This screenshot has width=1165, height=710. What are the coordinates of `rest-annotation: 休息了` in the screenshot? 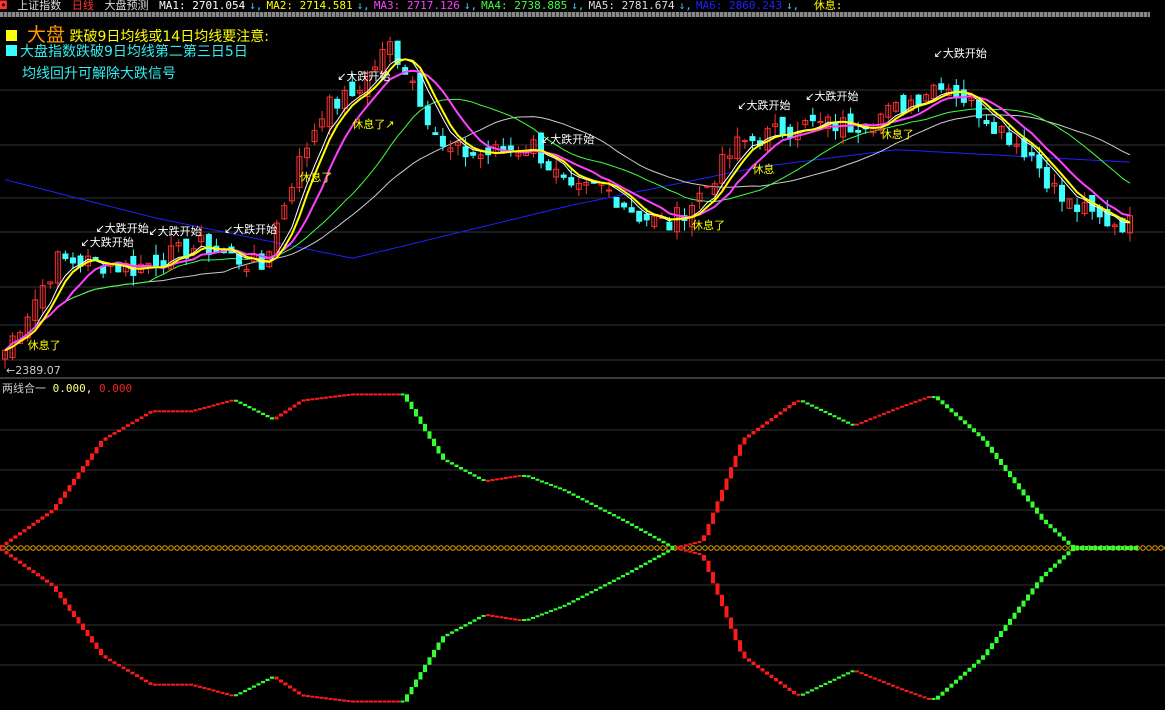 It's located at (316, 177).